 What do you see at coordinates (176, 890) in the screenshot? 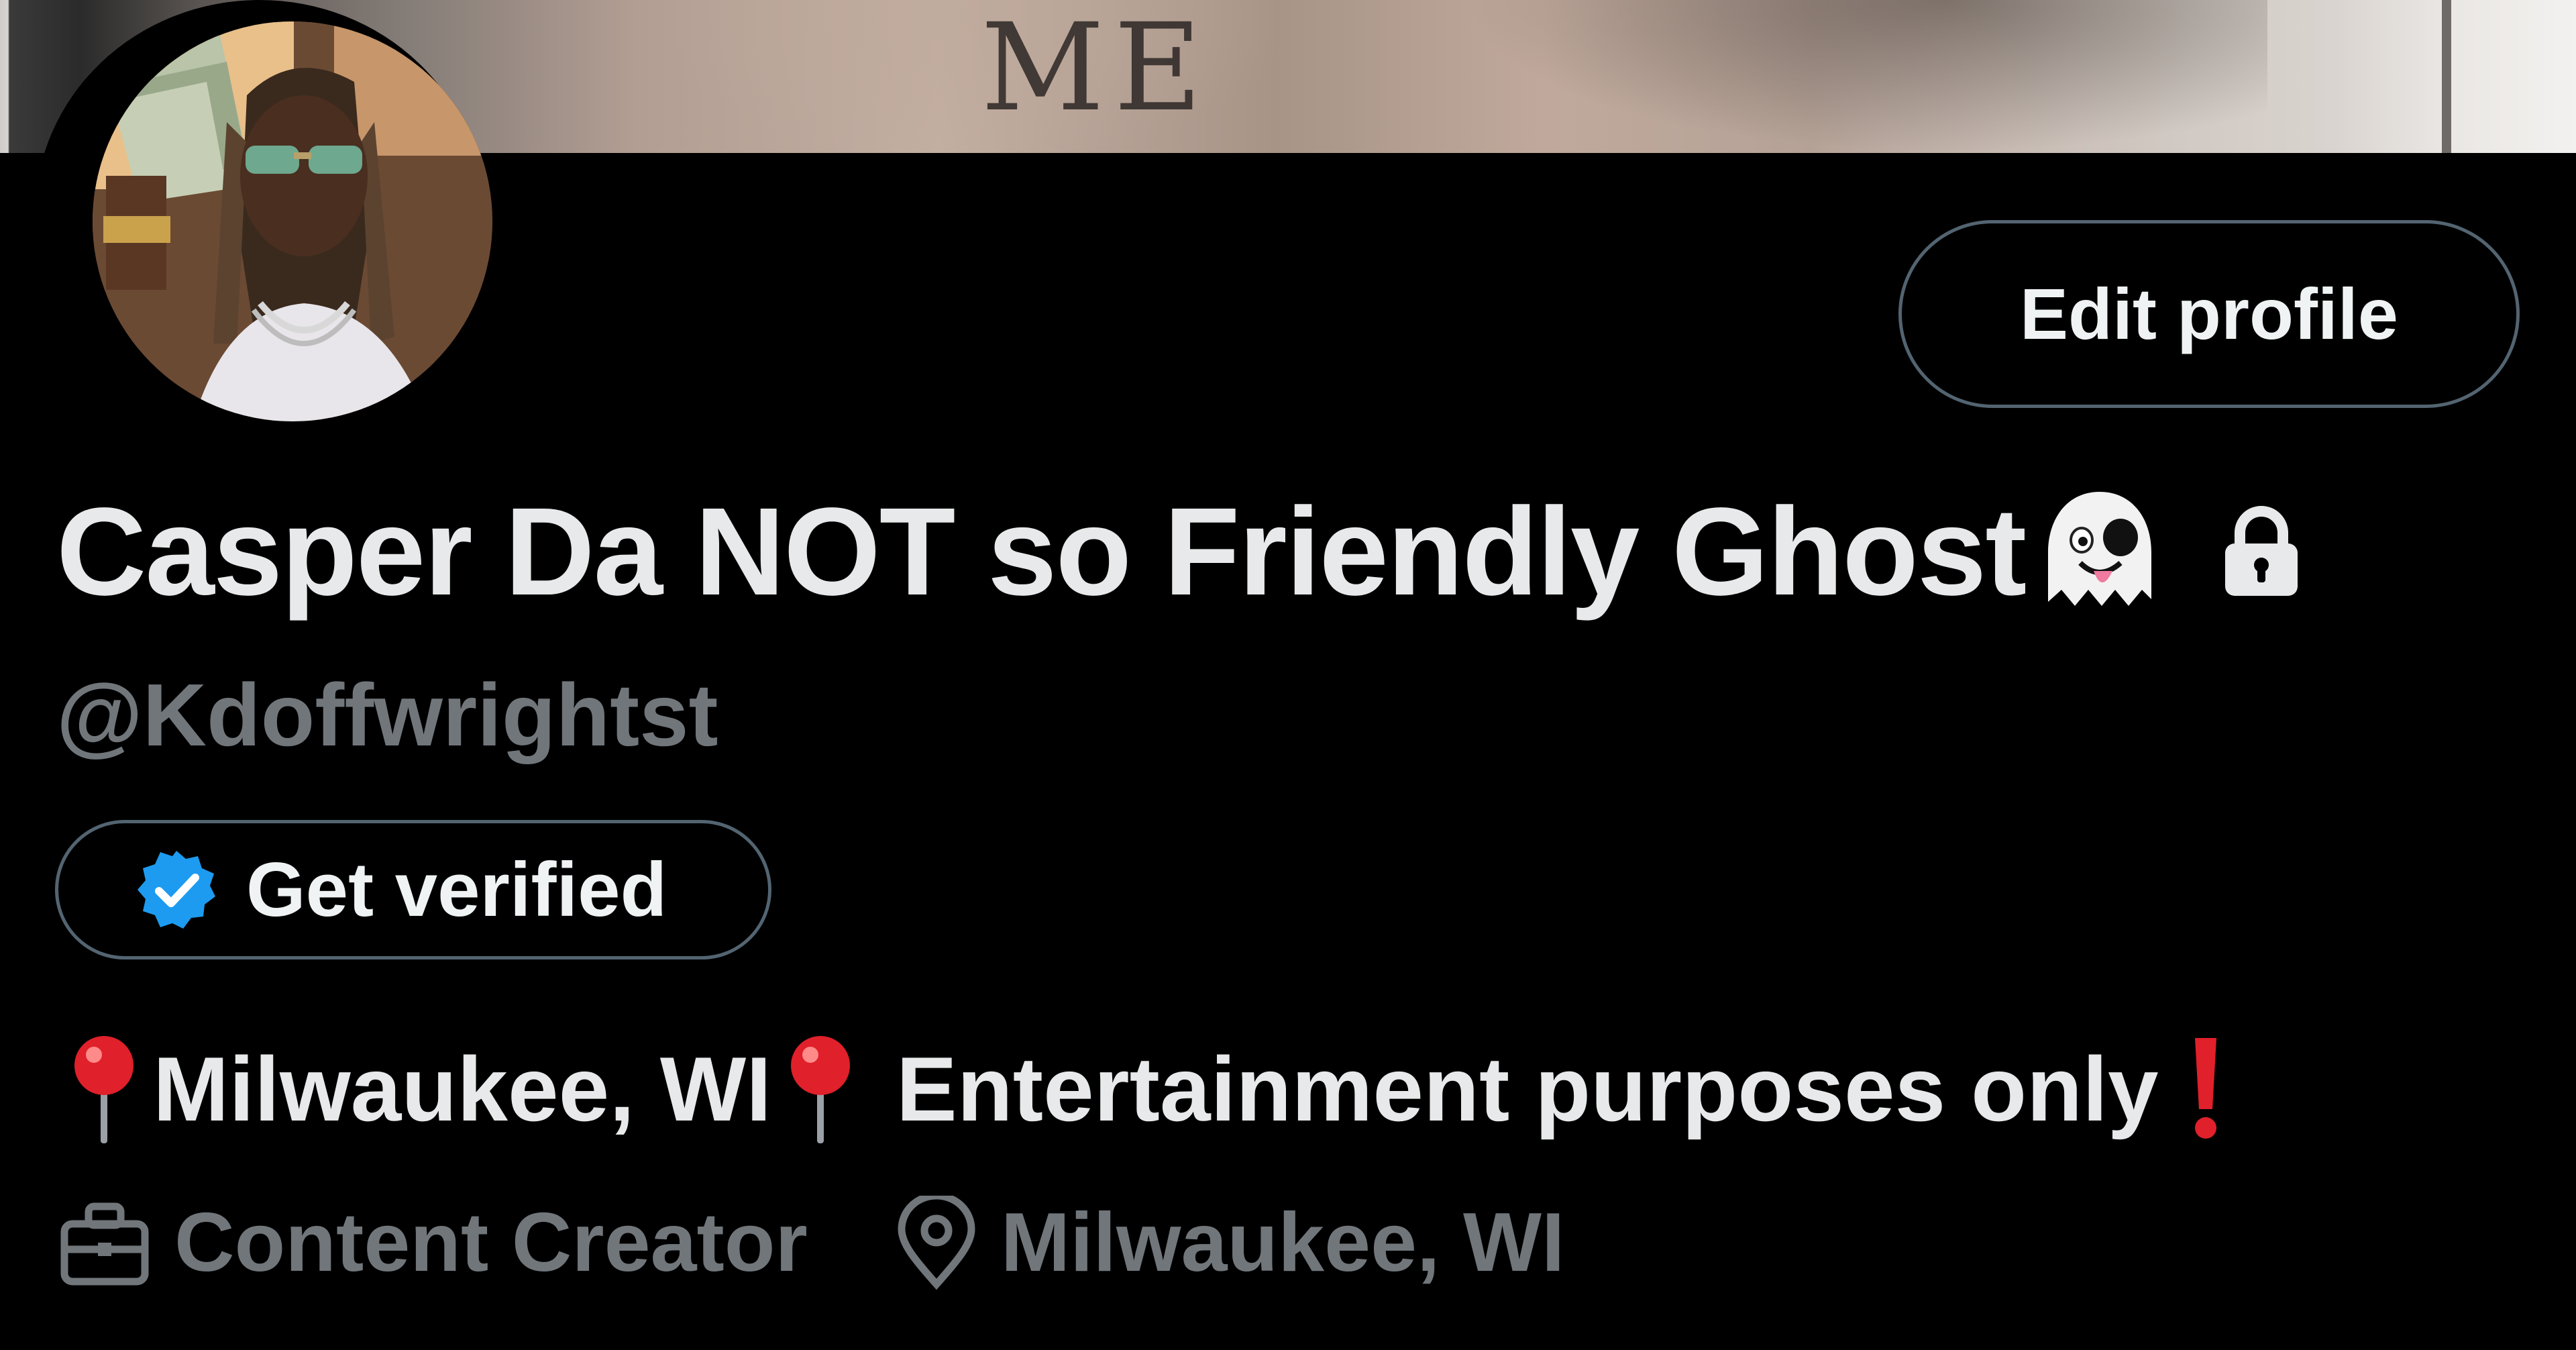
I see `verified-badge-icon` at bounding box center [176, 890].